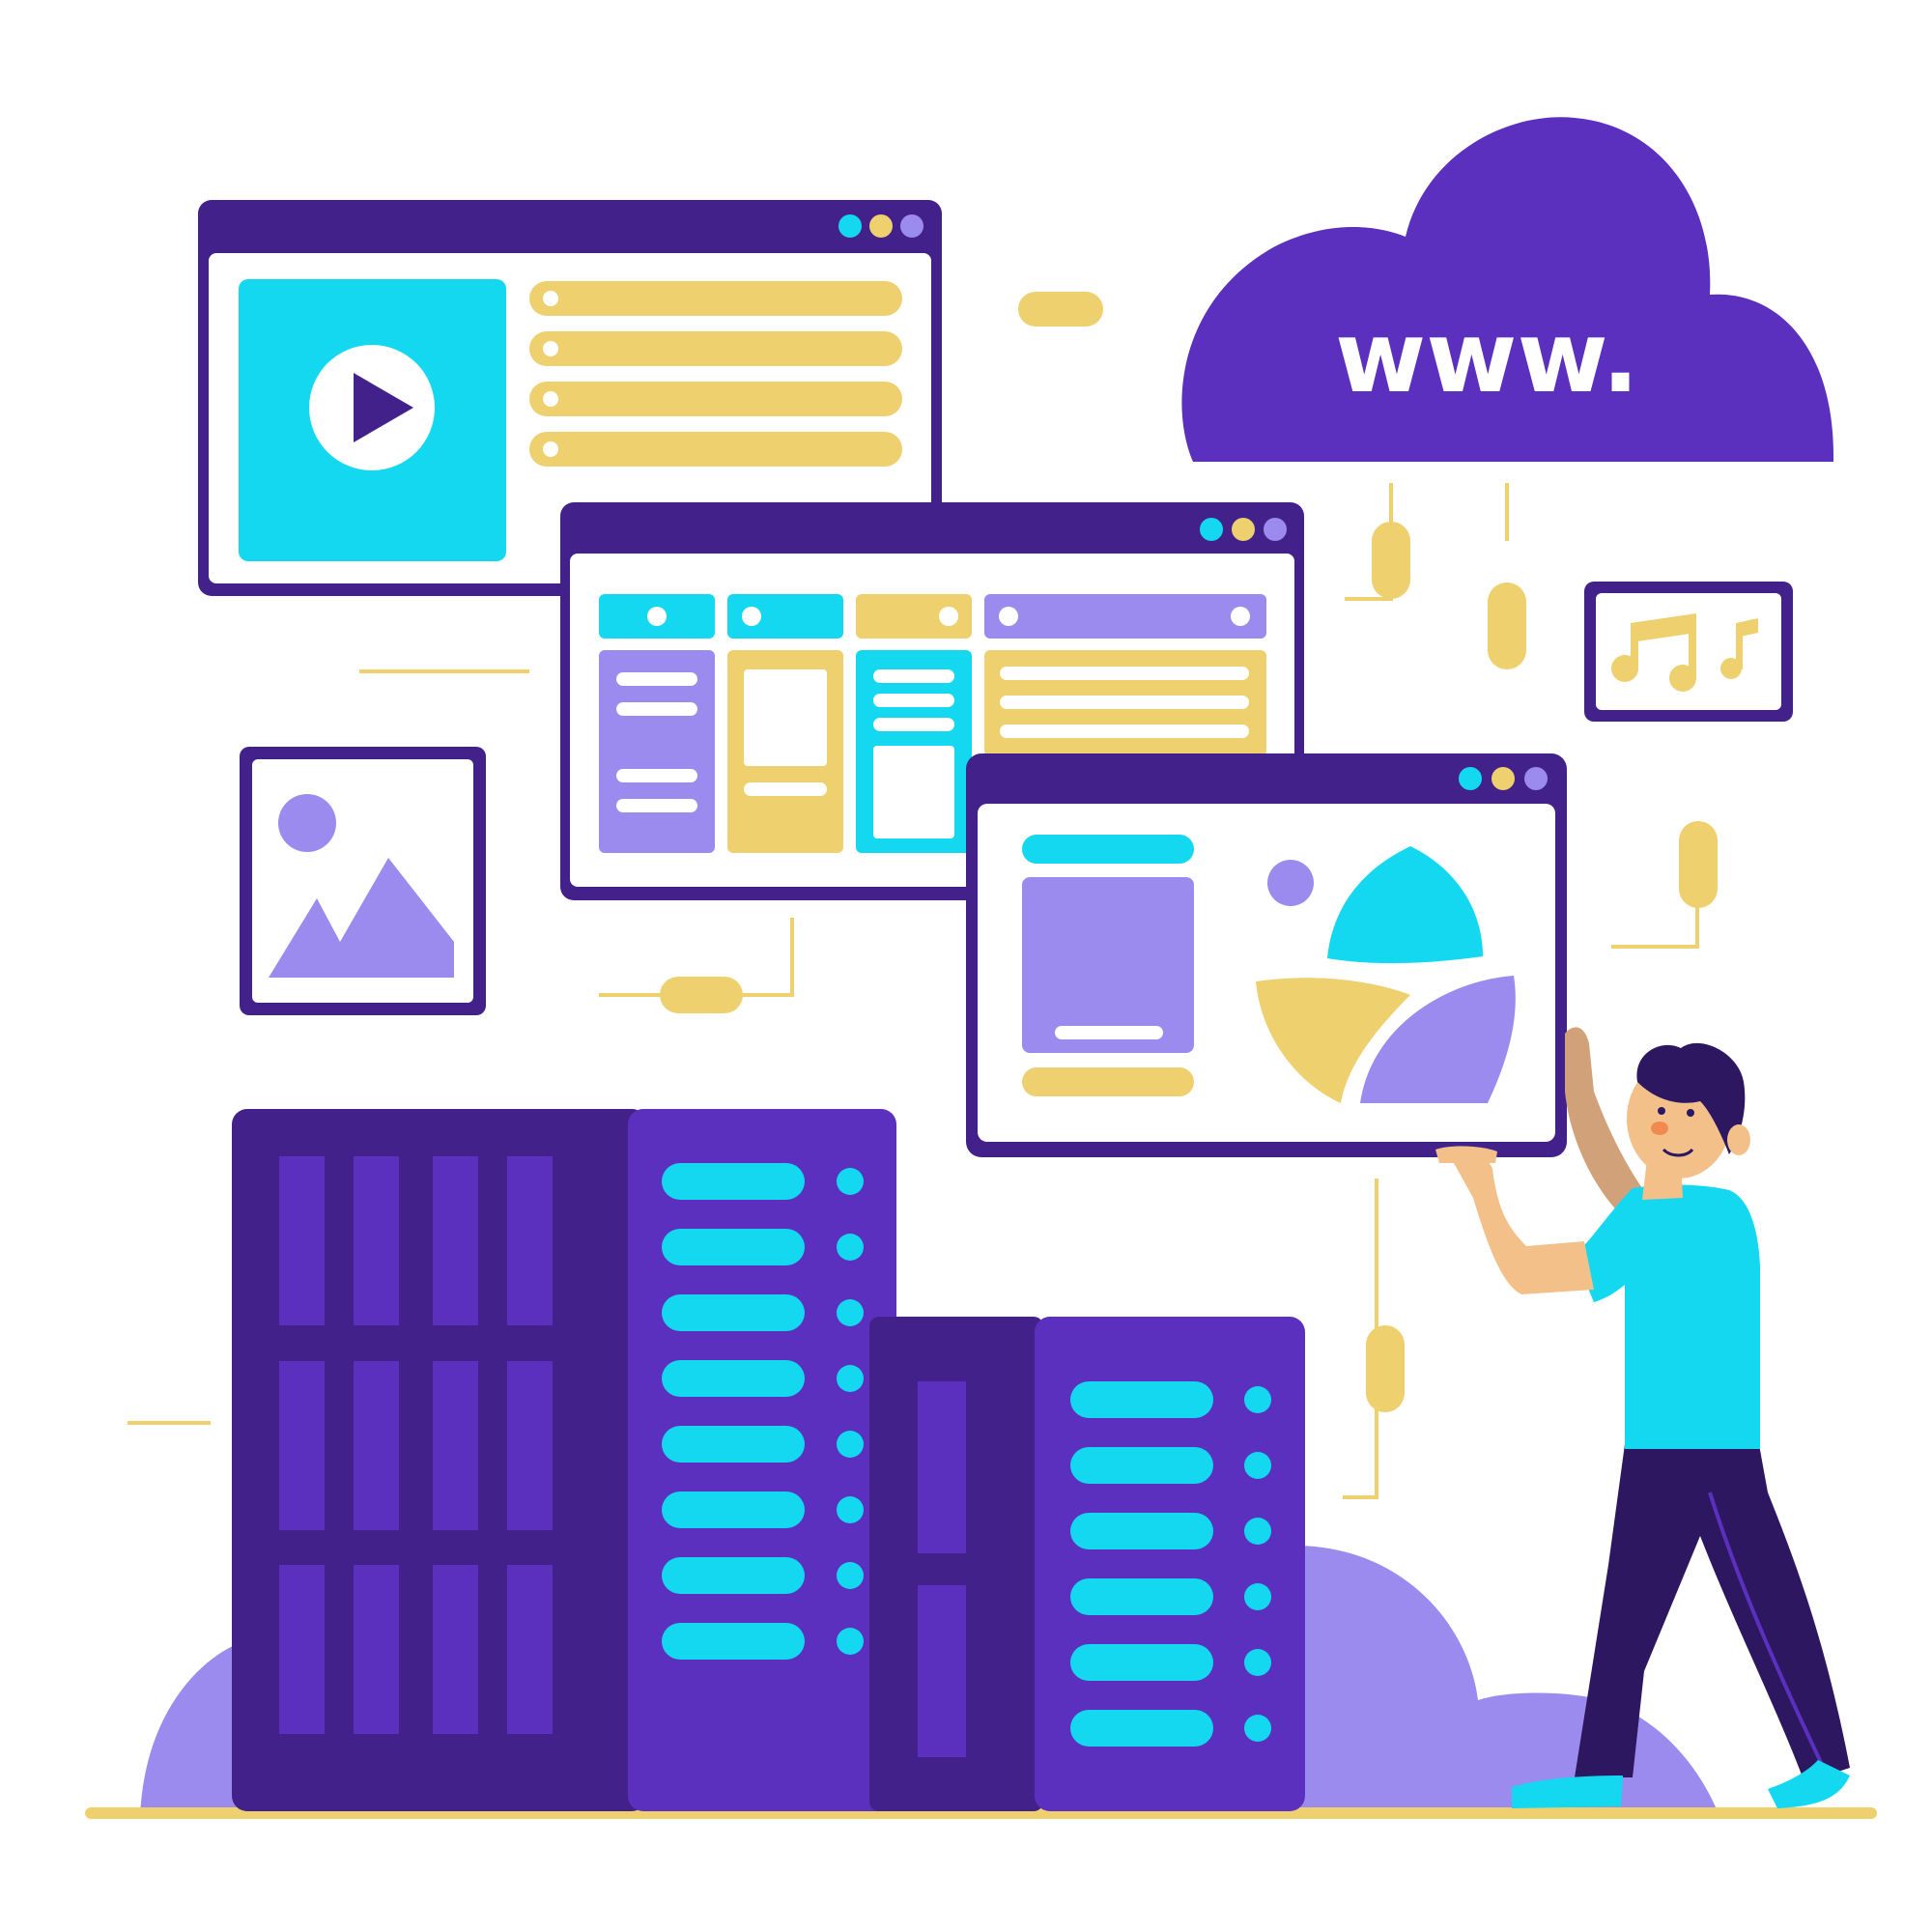  I want to click on server-rack-right-low, so click(956, 1564).